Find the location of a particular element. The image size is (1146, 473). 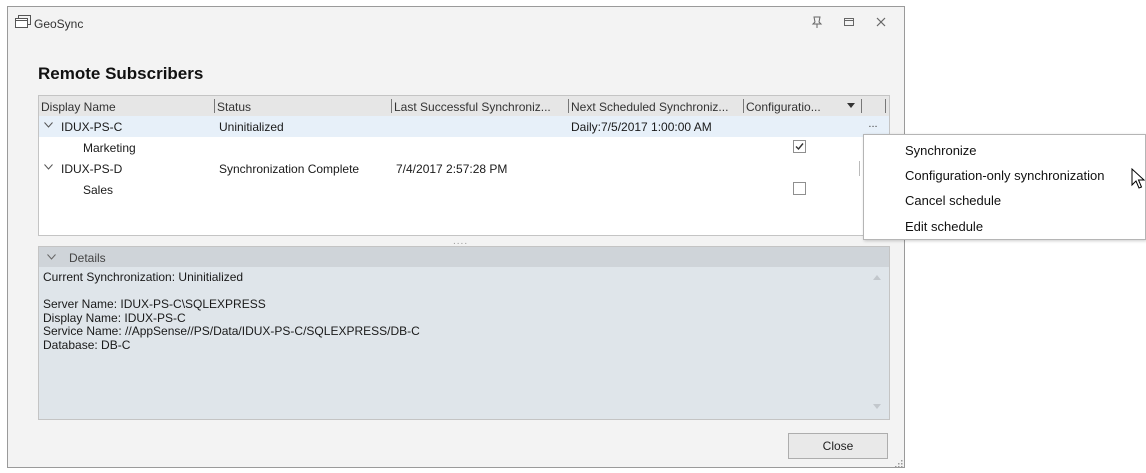

menu-item-synchronize: Synchronize is located at coordinates (1004, 150).